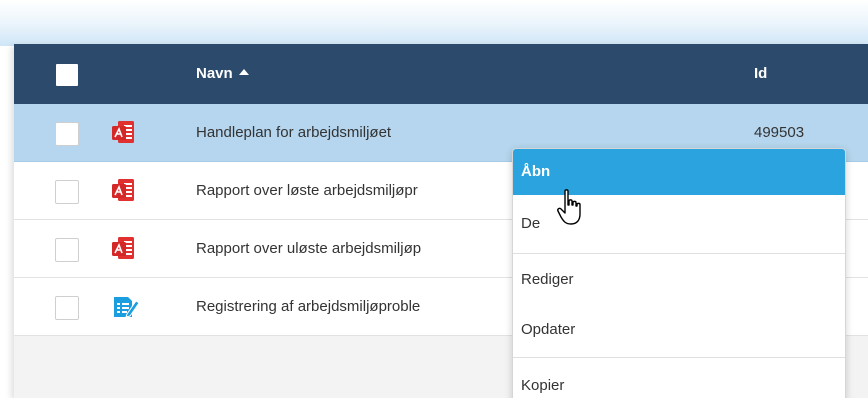 This screenshot has width=868, height=398. What do you see at coordinates (679, 280) in the screenshot?
I see `menu-item-edit: Rediger` at bounding box center [679, 280].